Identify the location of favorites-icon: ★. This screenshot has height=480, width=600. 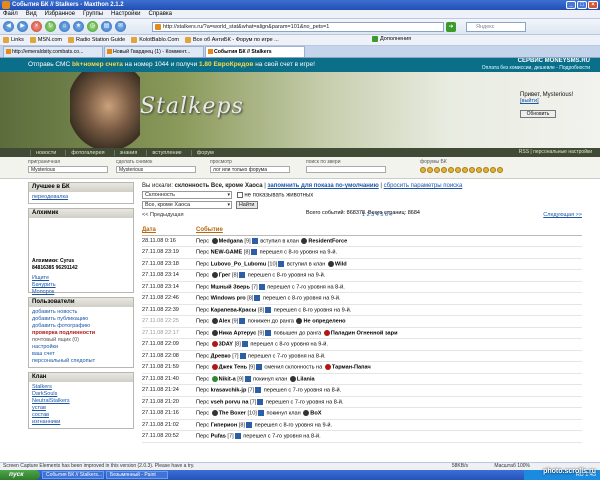
(78, 26).